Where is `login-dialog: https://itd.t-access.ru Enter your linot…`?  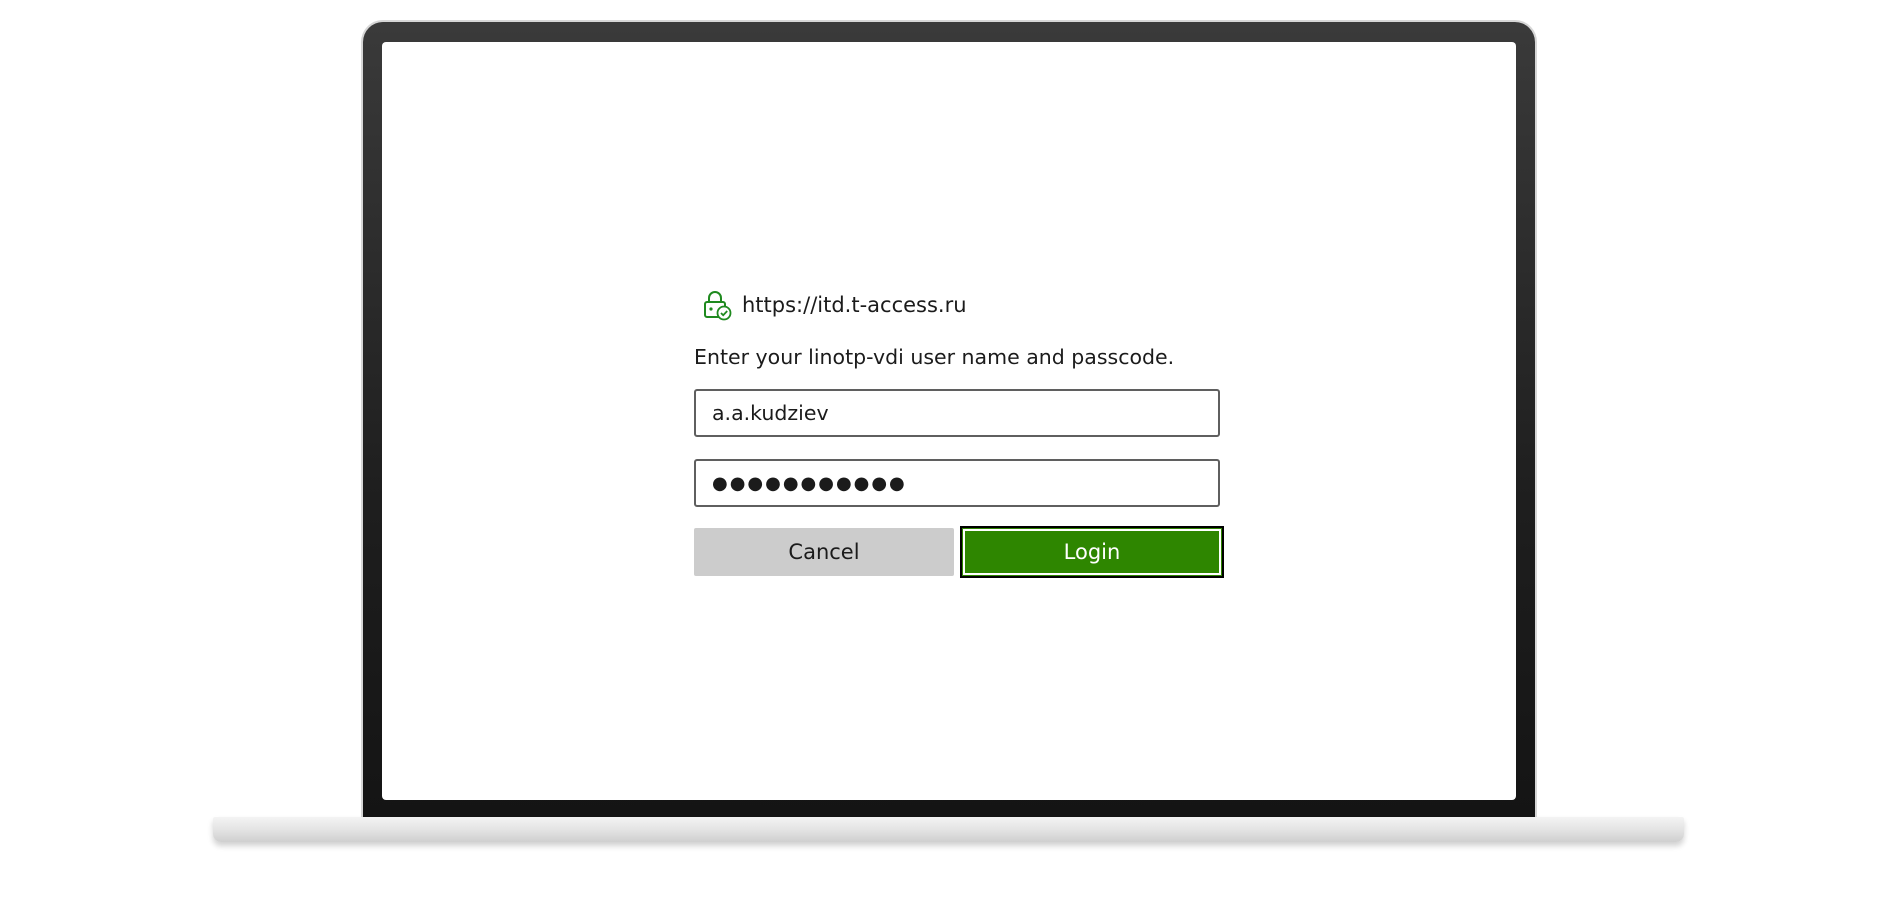 login-dialog: https://itd.t-access.ru Enter your linot… is located at coordinates (959, 435).